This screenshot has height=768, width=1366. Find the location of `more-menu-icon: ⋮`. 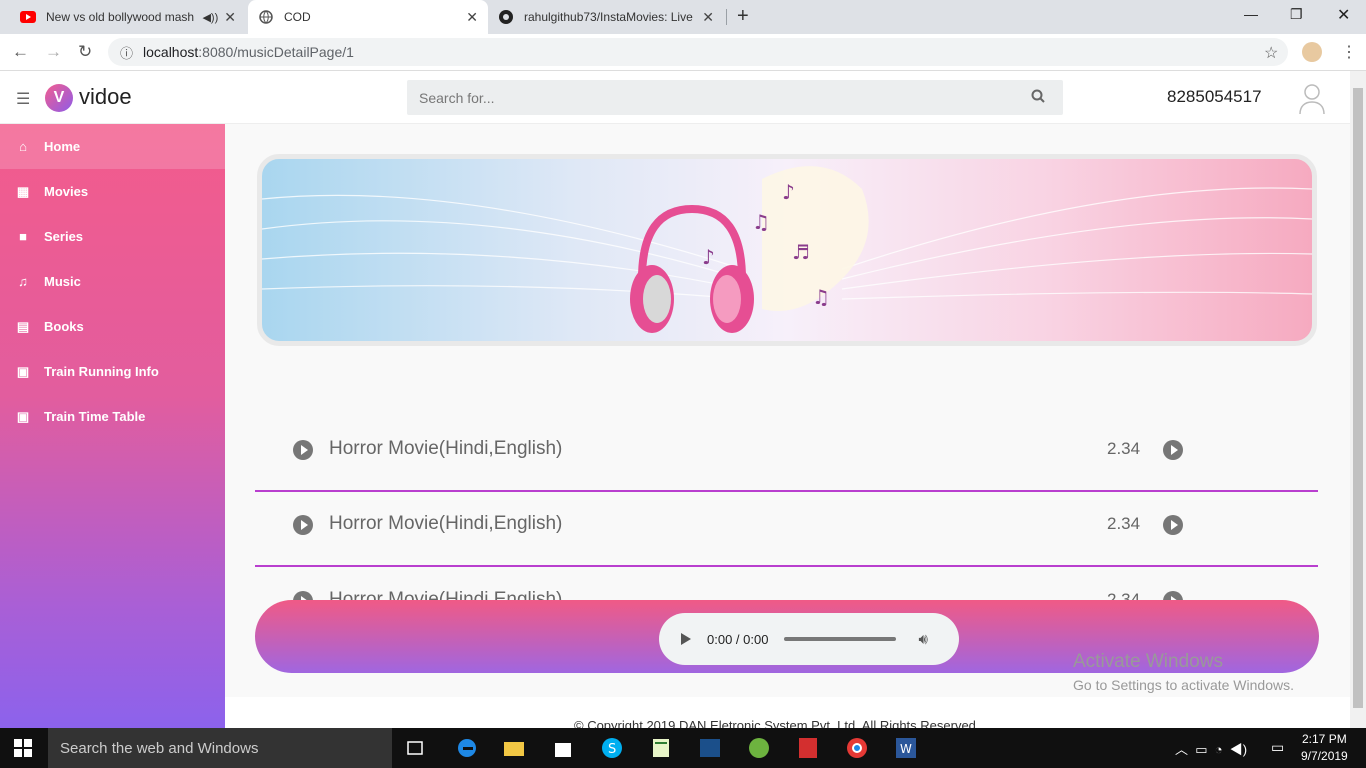

more-menu-icon: ⋮ is located at coordinates (1349, 52).